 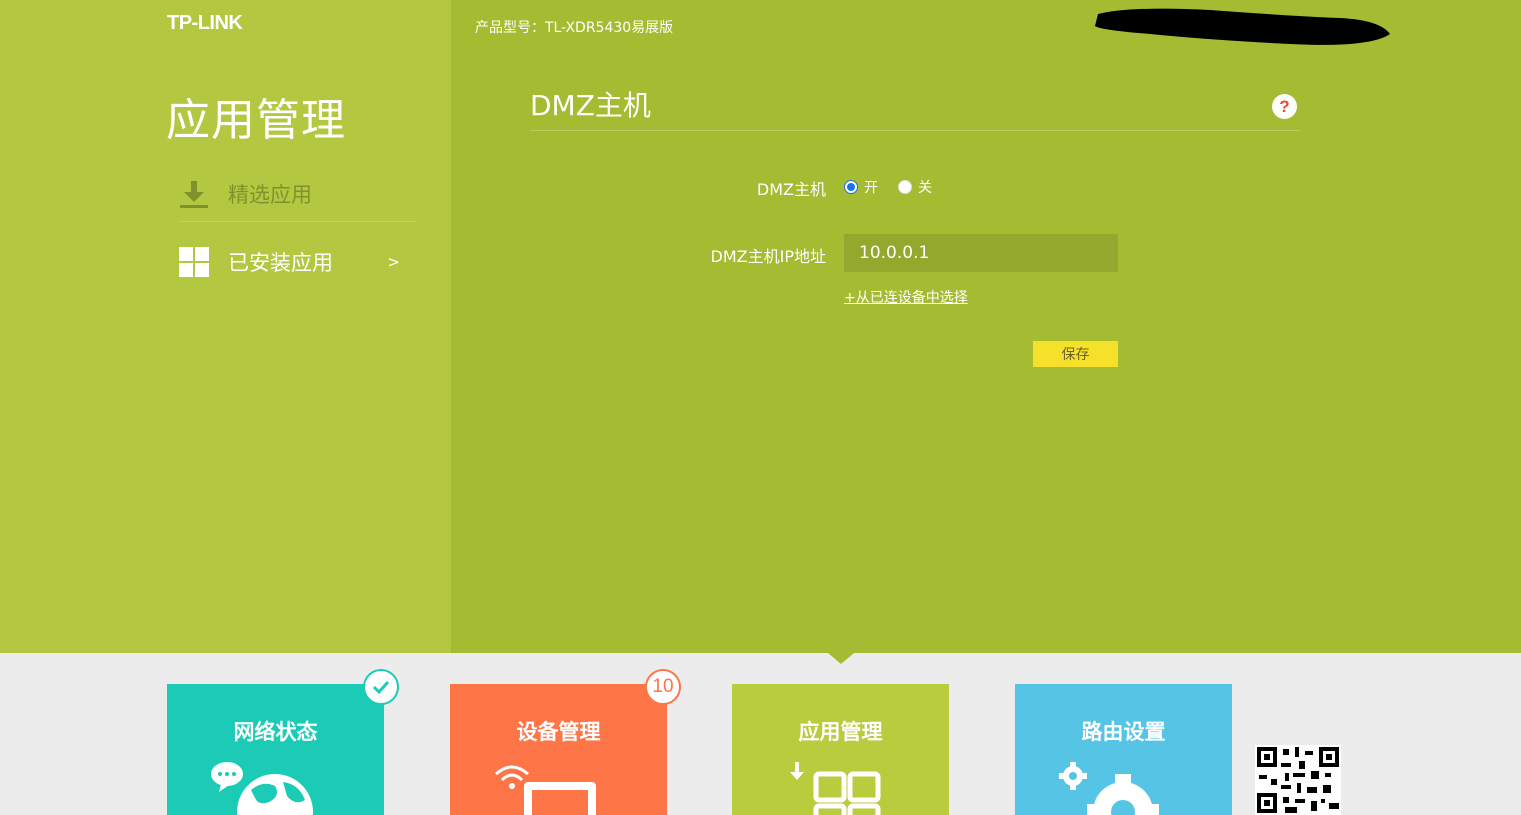 I want to click on divider, so click(x=915, y=130).